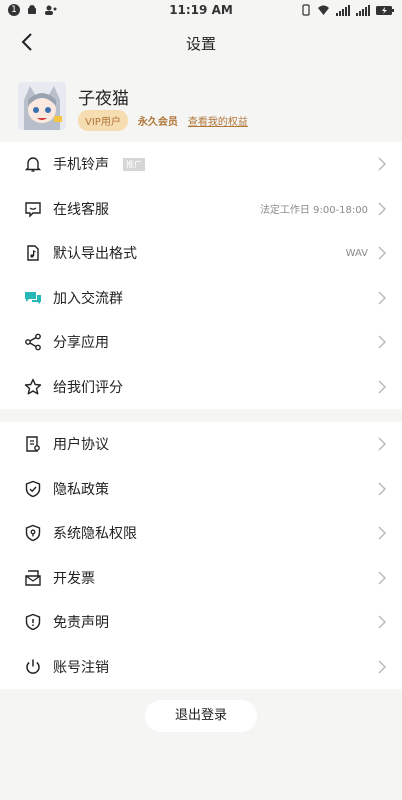 This screenshot has width=402, height=800. Describe the element at coordinates (33, 577) in the screenshot. I see `invoice-icon` at that location.